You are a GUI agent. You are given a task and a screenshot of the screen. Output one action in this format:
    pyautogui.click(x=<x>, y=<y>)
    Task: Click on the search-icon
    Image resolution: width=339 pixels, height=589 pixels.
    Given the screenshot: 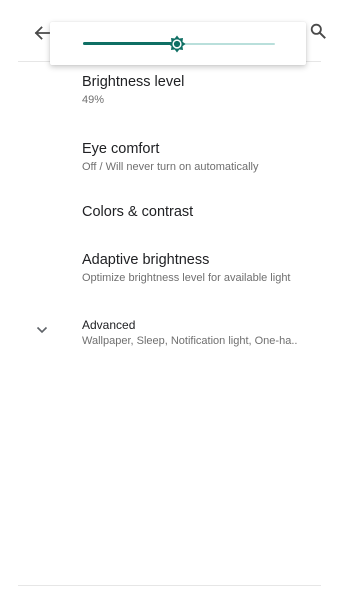 What is the action you would take?
    pyautogui.click(x=318, y=31)
    